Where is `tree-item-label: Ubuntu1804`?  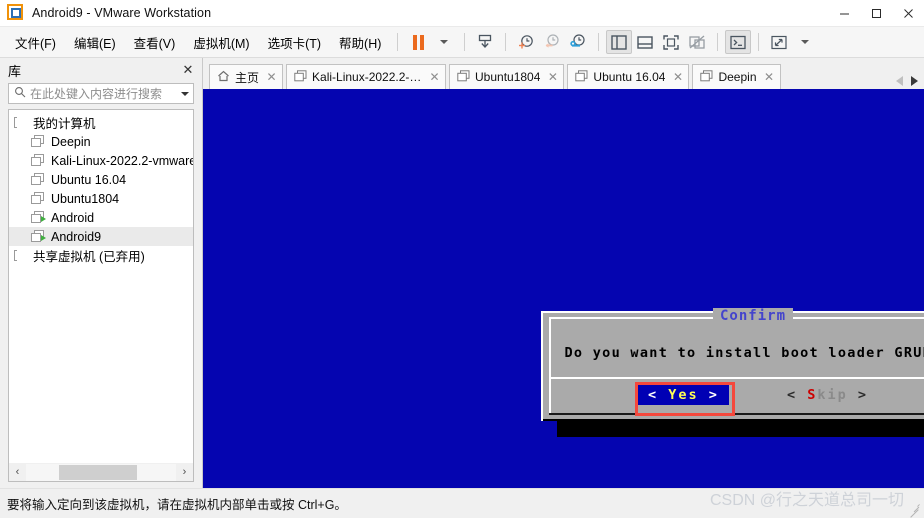 tree-item-label: Ubuntu1804 is located at coordinates (85, 198).